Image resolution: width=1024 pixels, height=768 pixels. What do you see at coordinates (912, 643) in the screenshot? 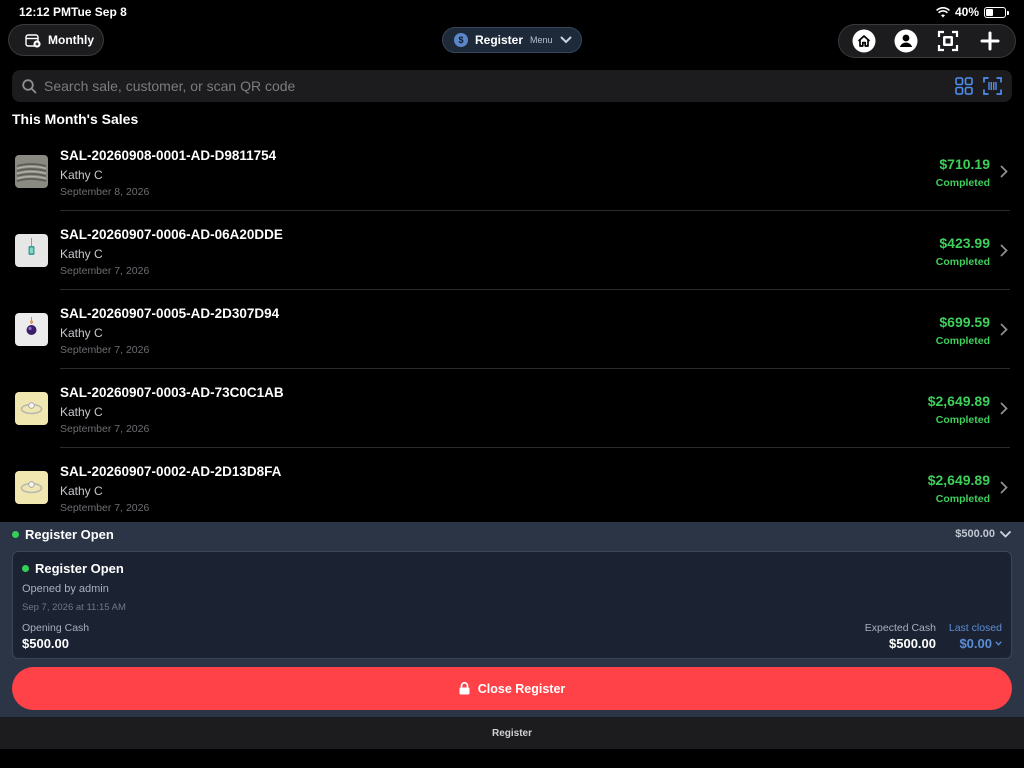
I see `expected-cash-value: $500.00` at bounding box center [912, 643].